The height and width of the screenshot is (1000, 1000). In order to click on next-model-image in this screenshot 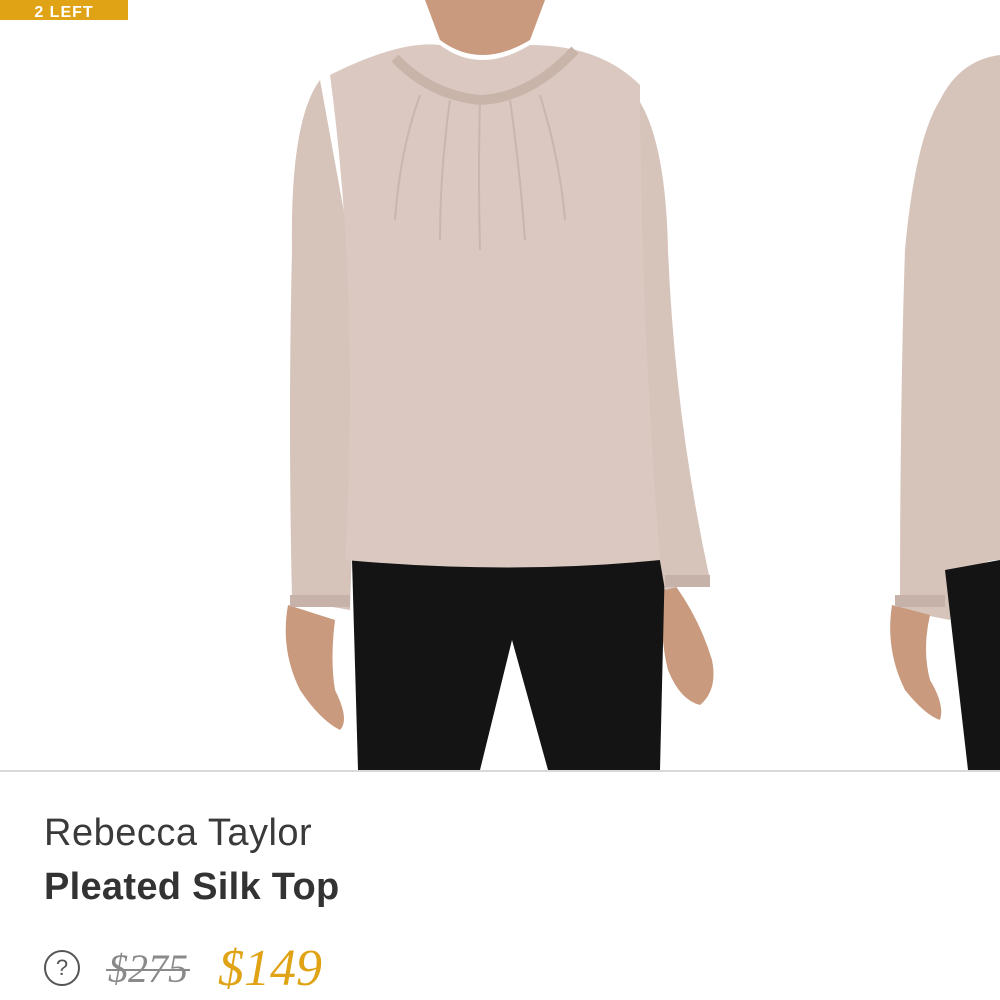, I will do `click(945, 412)`.